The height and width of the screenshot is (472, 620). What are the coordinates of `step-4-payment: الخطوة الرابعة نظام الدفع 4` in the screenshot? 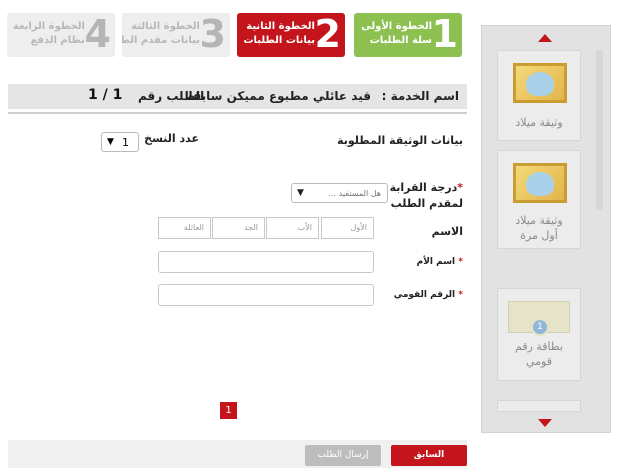 It's located at (61, 35).